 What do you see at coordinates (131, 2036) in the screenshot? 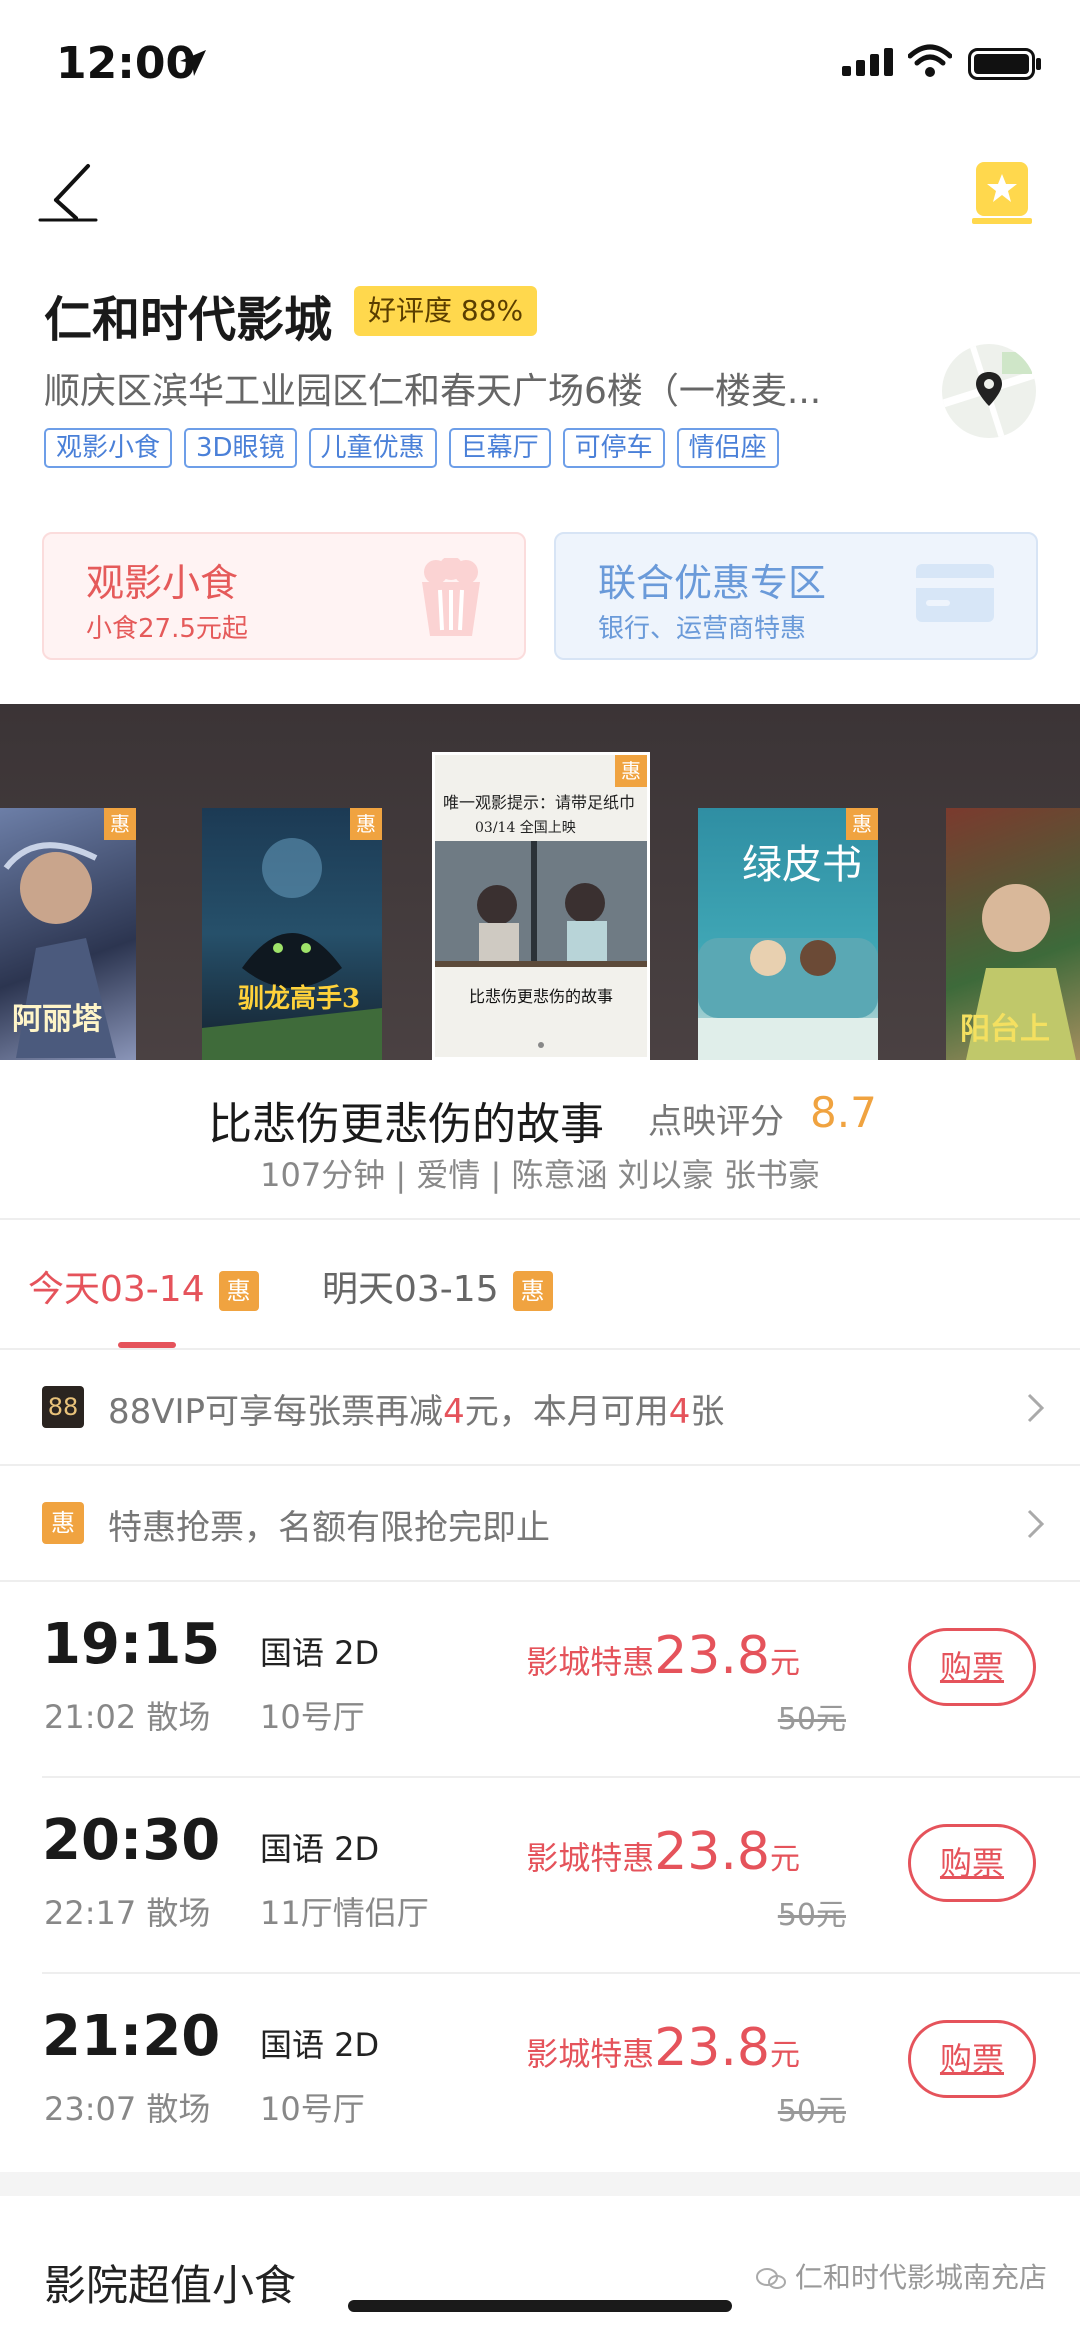
I see `showtime-start: 21:20` at bounding box center [131, 2036].